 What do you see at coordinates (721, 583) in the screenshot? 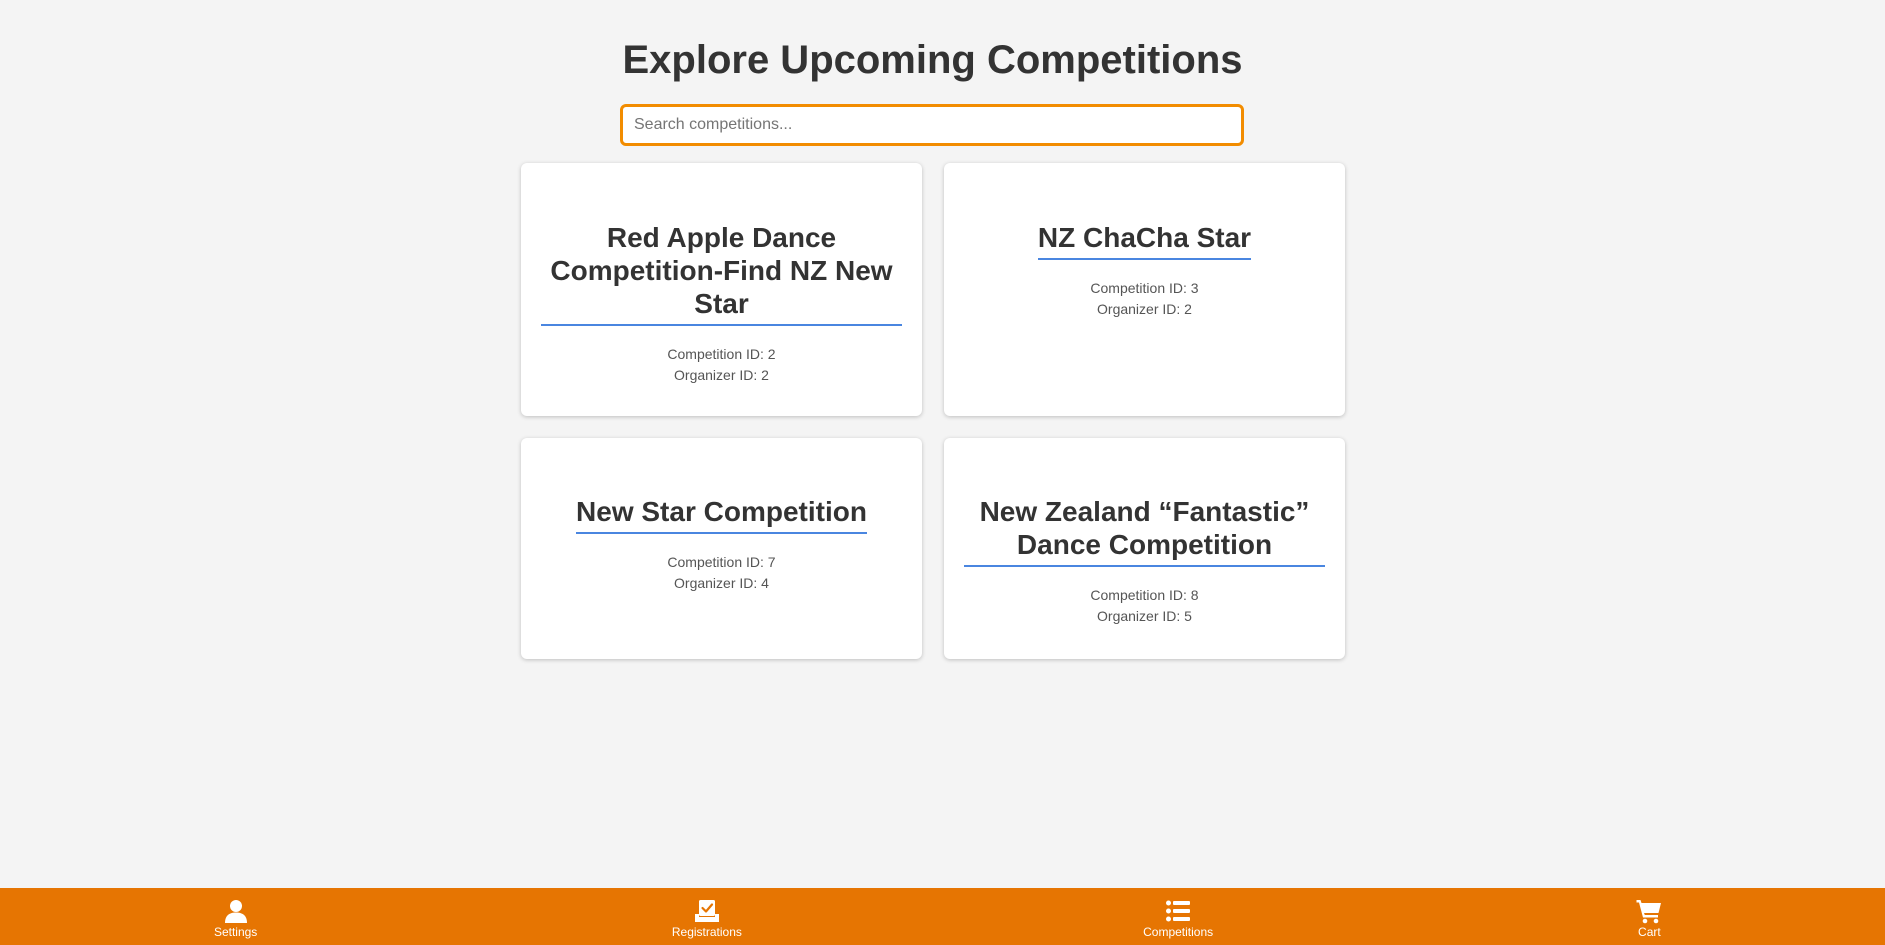
I see `organizer-id: Organizer ID: 4` at bounding box center [721, 583].